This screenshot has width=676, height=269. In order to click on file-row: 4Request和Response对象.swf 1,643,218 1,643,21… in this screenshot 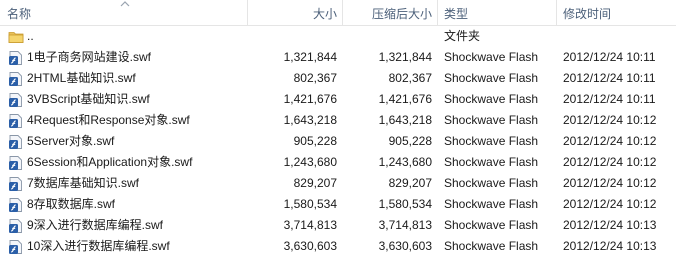, I will do `click(338, 120)`.